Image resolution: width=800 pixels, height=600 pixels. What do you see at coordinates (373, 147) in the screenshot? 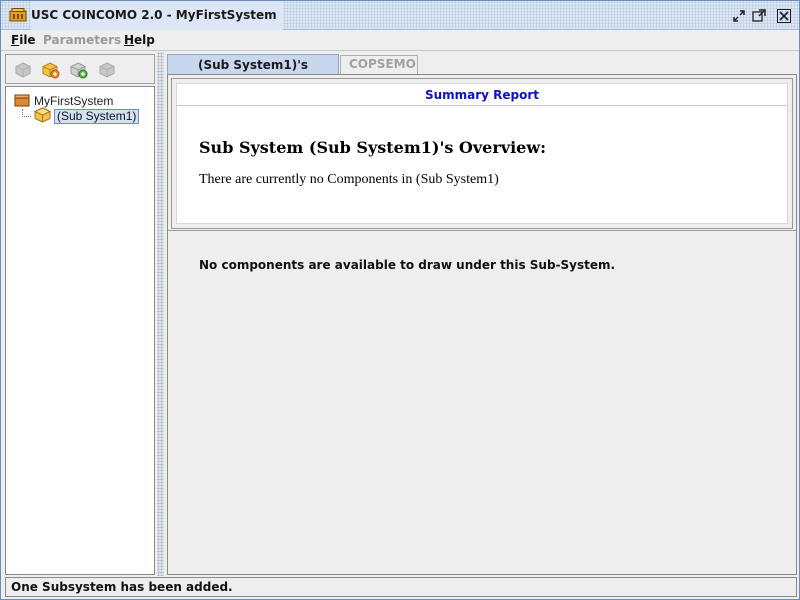
I see `overview-heading: Sub System (Sub System1)'s Overview:` at bounding box center [373, 147].